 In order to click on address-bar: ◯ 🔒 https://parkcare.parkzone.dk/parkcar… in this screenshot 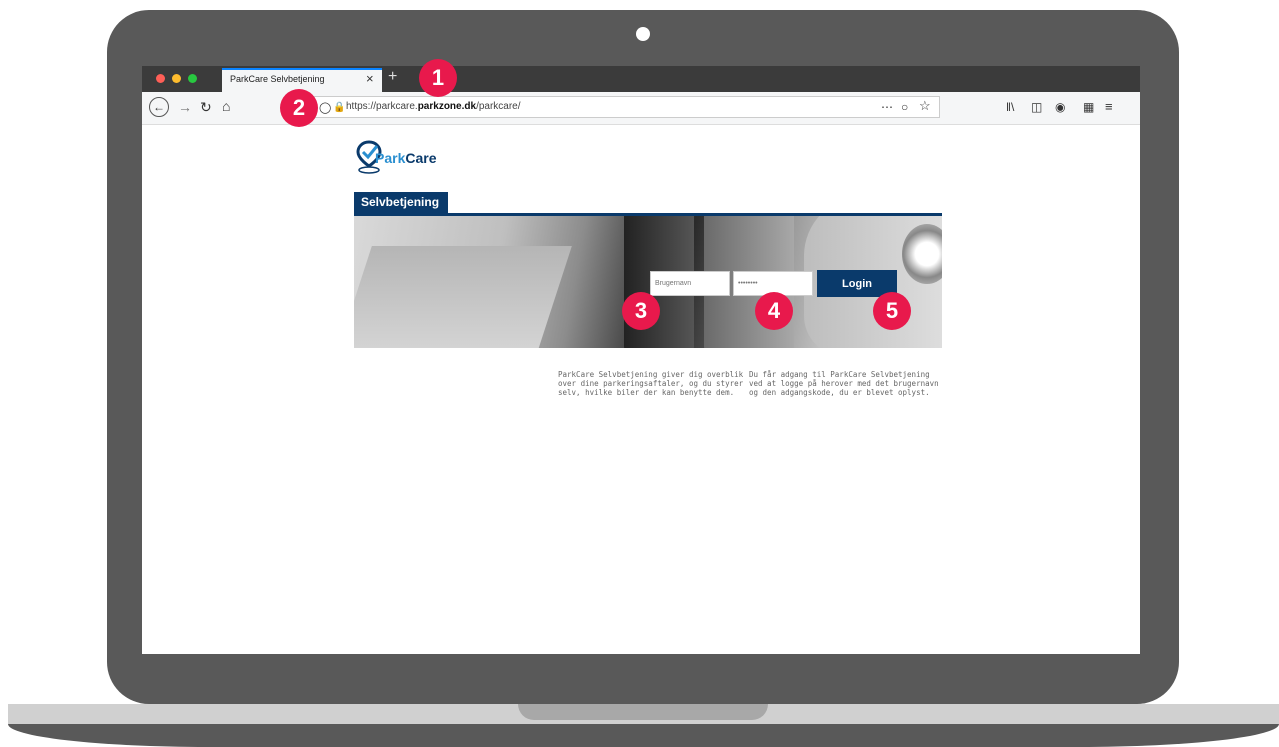, I will do `click(625, 107)`.